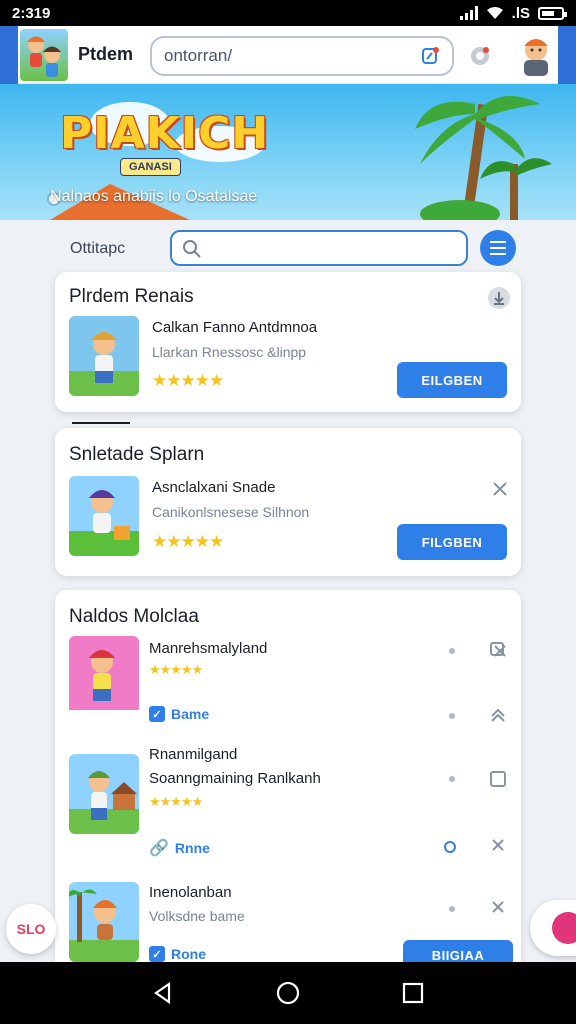 Image resolution: width=576 pixels, height=1024 pixels. I want to click on home-icon, so click(288, 993).